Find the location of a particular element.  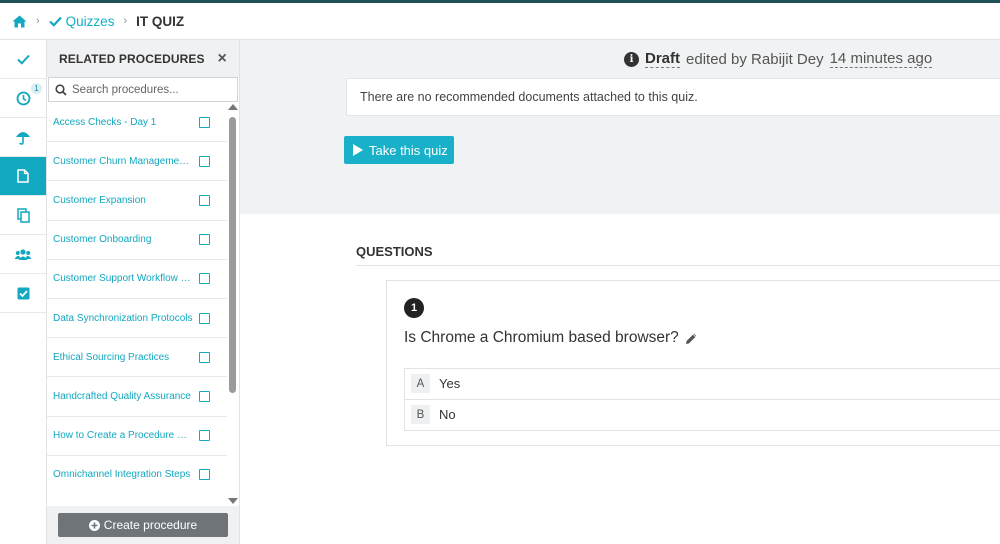

panel-header: RELATED PROCEDURES × is located at coordinates (143, 58).